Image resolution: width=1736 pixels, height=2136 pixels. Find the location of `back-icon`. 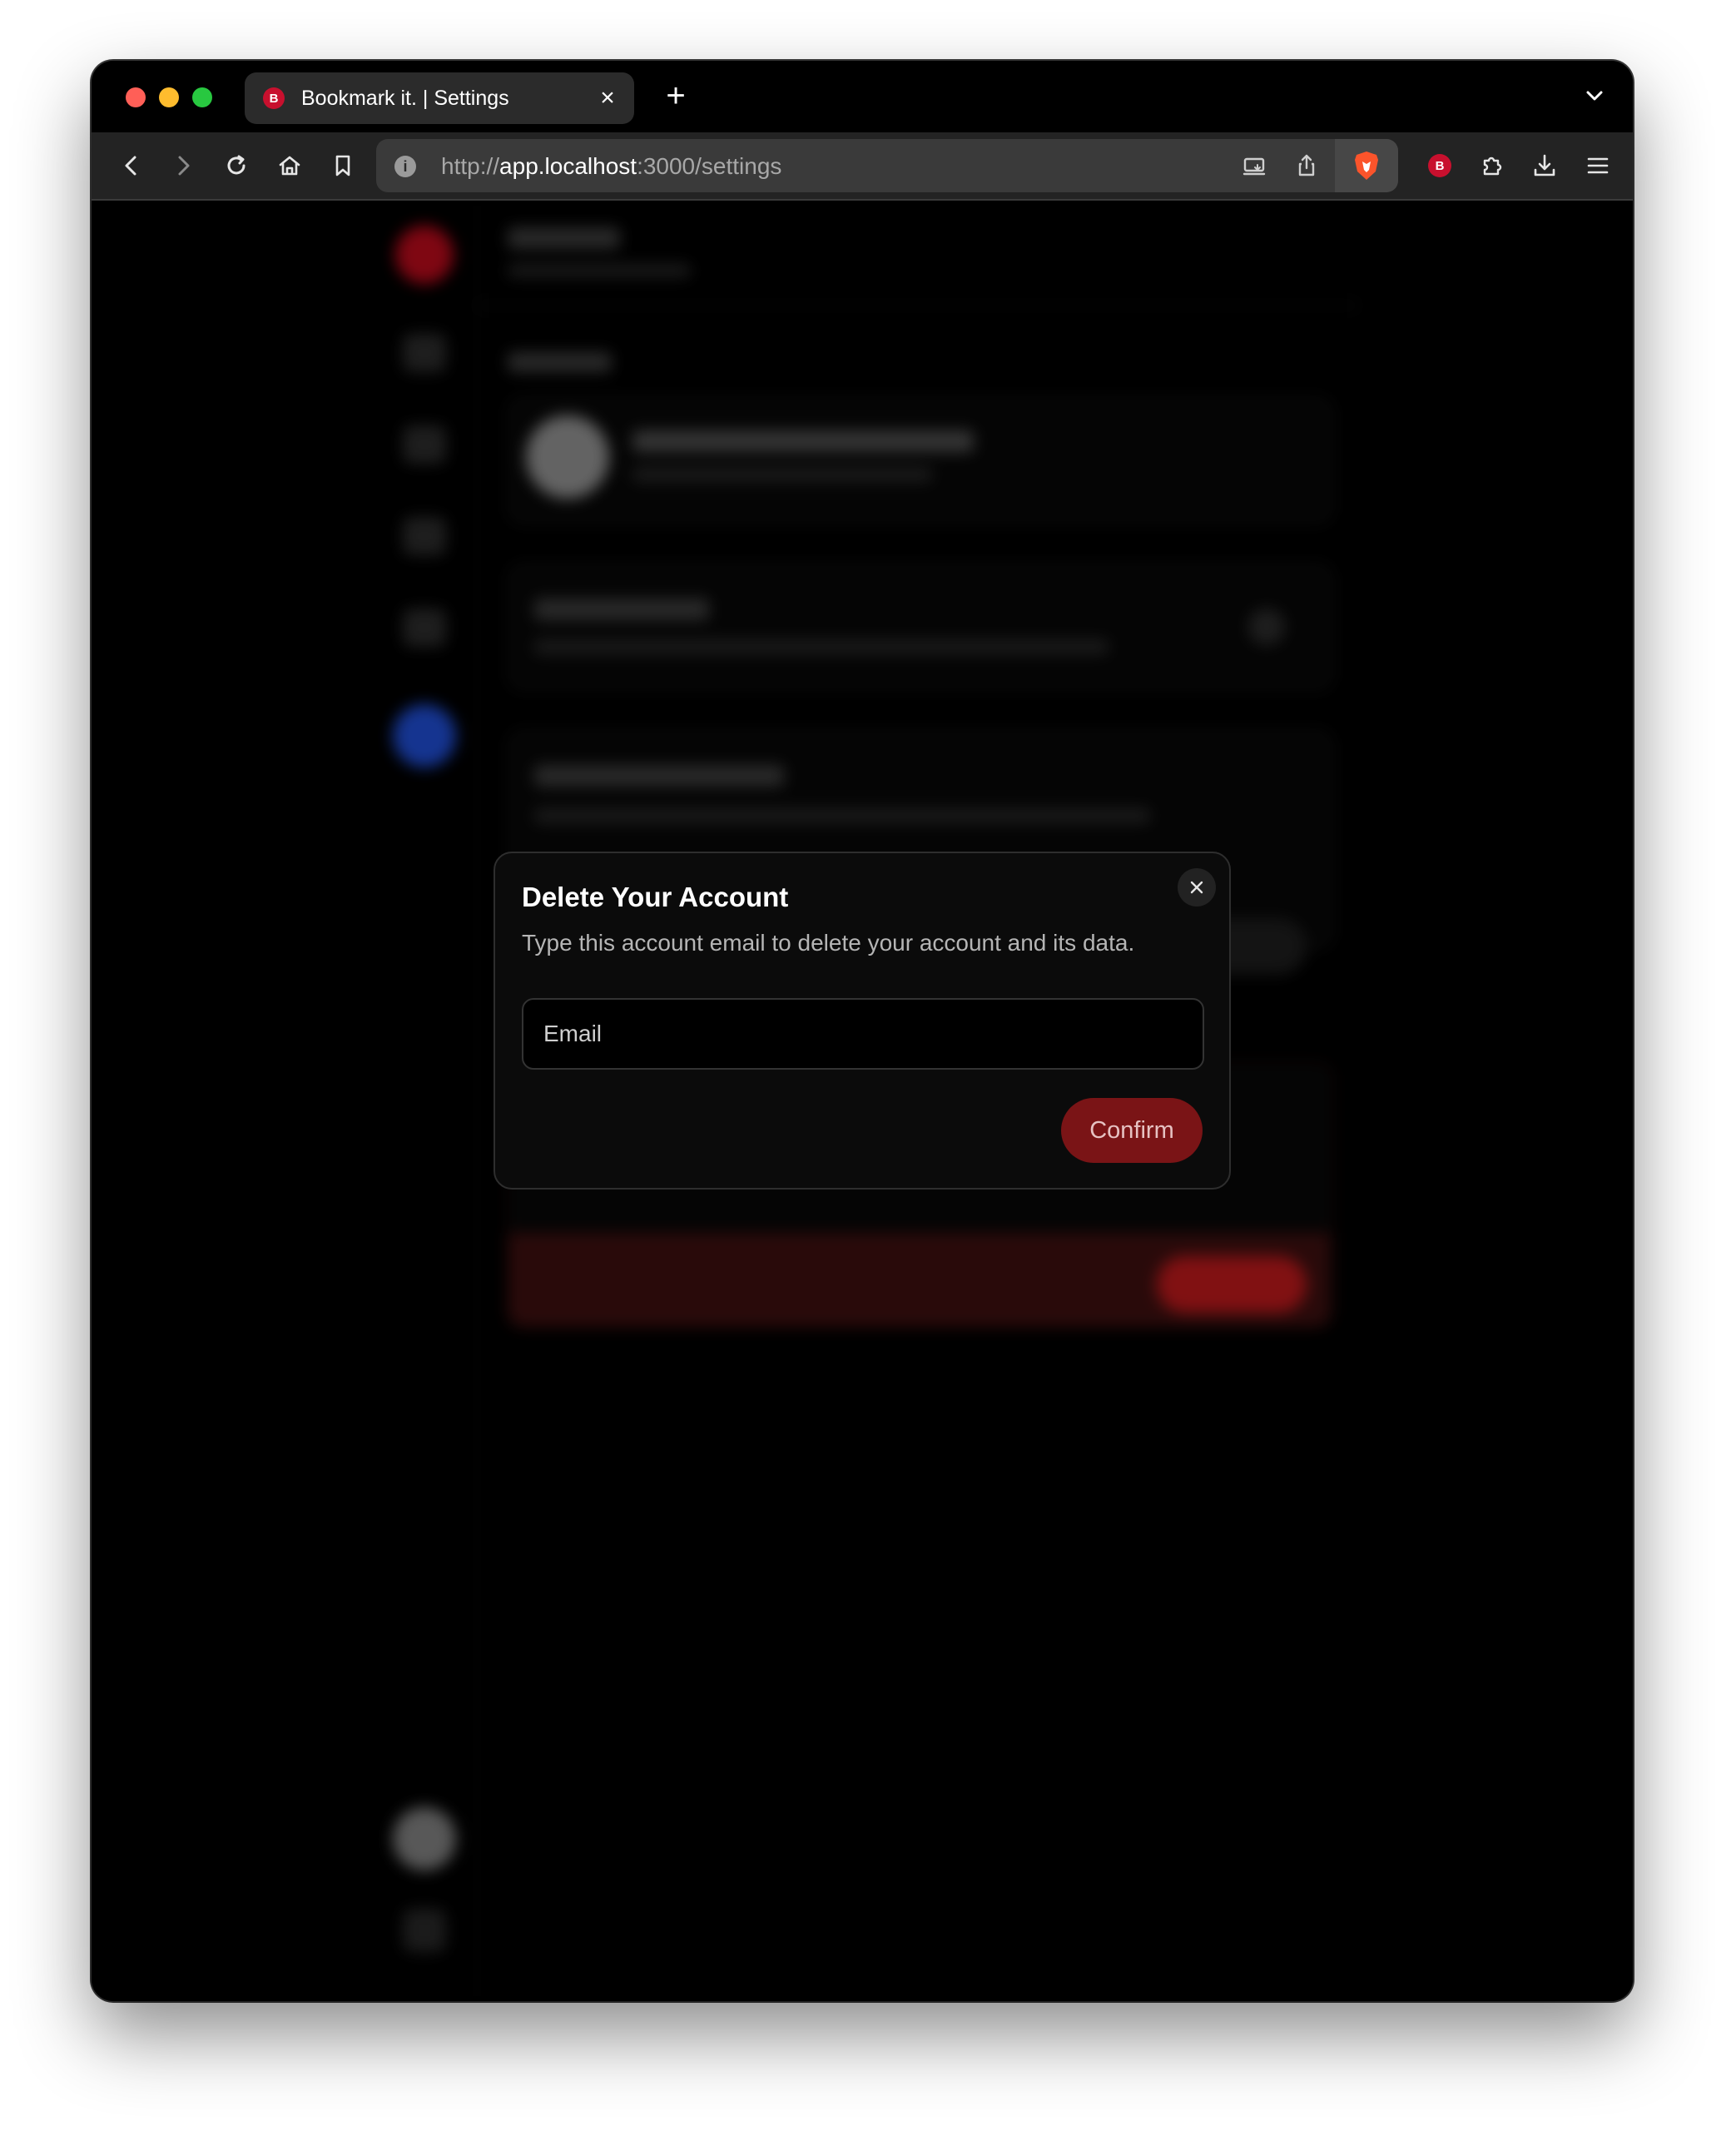

back-icon is located at coordinates (132, 165).